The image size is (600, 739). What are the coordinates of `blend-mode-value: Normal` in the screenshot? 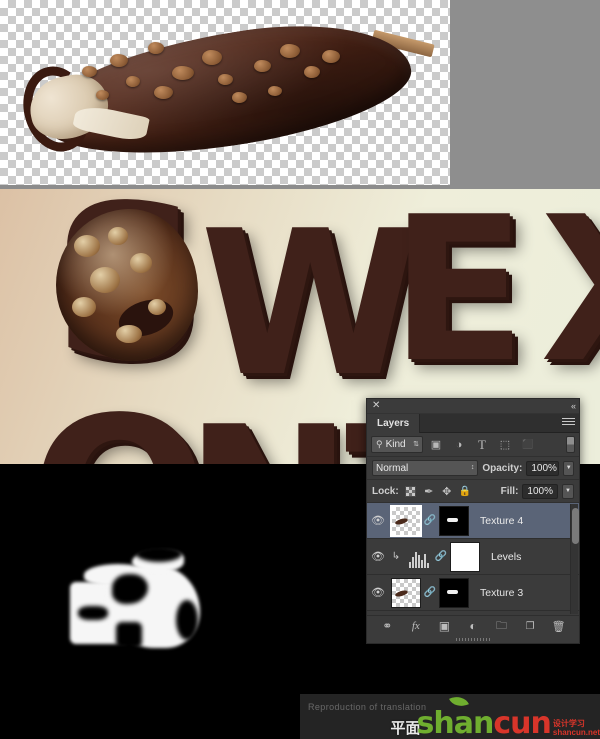 It's located at (392, 468).